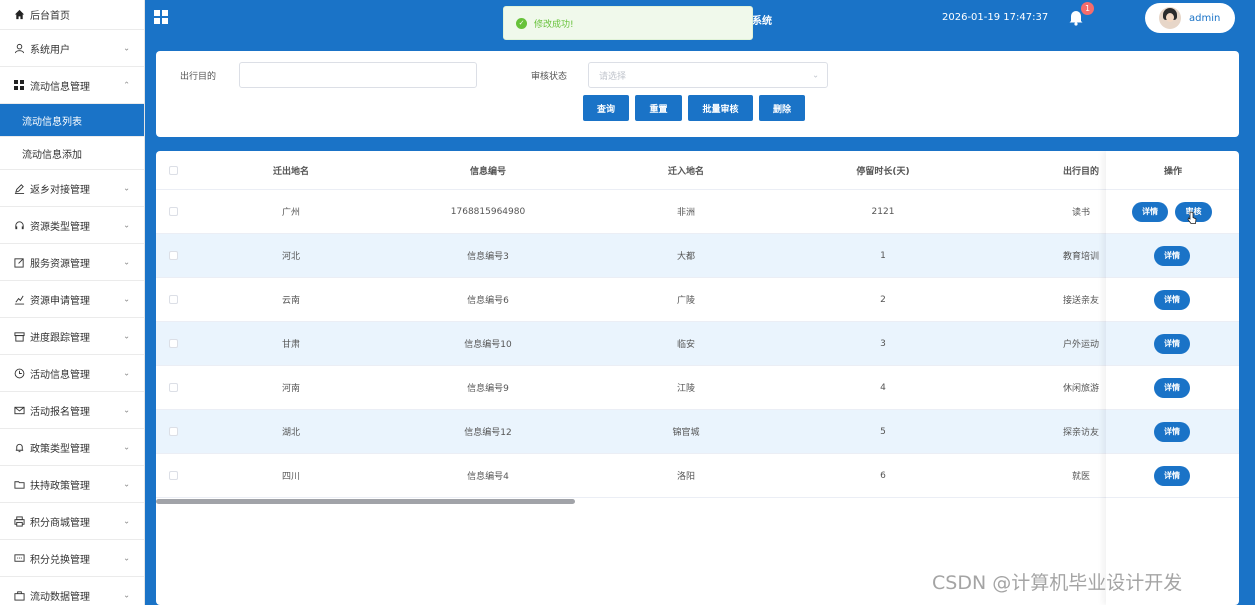  What do you see at coordinates (883, 299) in the screenshot?
I see `cell-duration: 2` at bounding box center [883, 299].